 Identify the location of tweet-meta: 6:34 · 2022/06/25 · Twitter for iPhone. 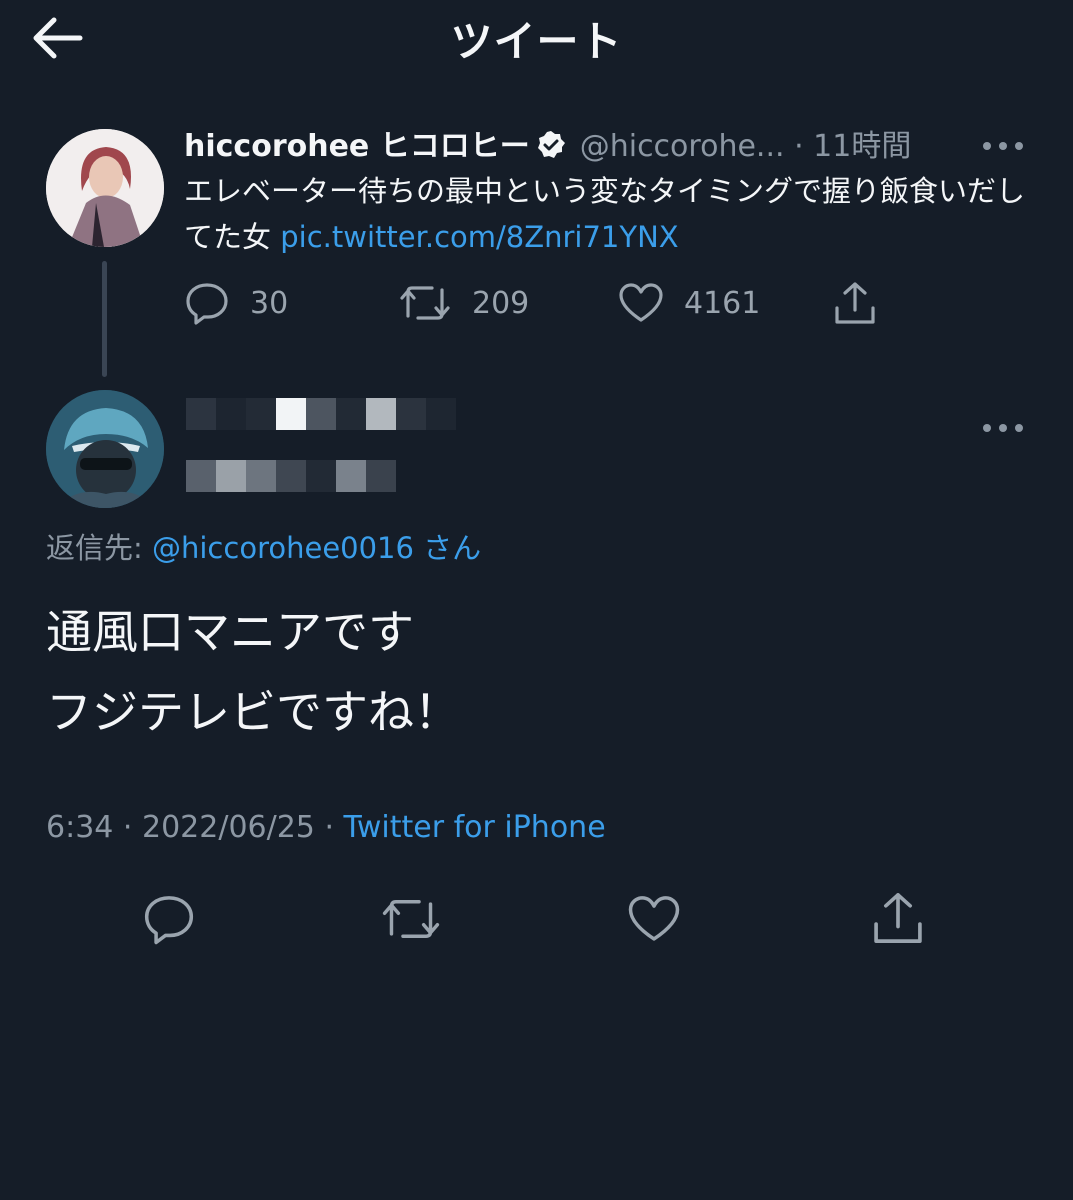
(326, 828).